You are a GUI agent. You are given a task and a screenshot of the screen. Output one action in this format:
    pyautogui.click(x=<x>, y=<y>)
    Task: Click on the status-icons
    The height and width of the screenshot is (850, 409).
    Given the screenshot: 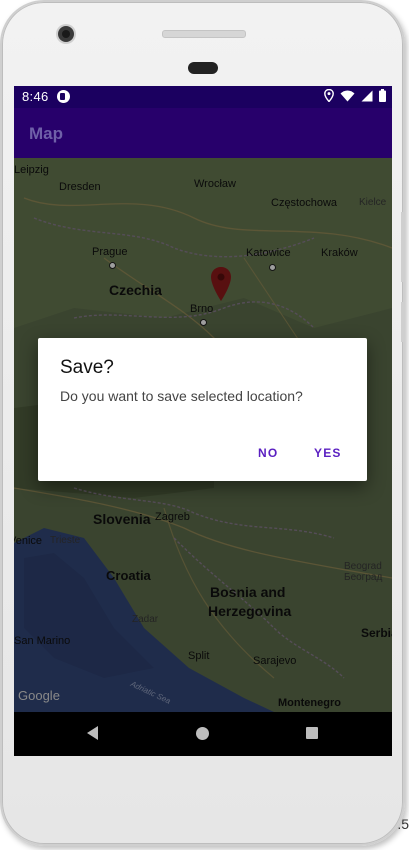 What is the action you would take?
    pyautogui.click(x=355, y=95)
    